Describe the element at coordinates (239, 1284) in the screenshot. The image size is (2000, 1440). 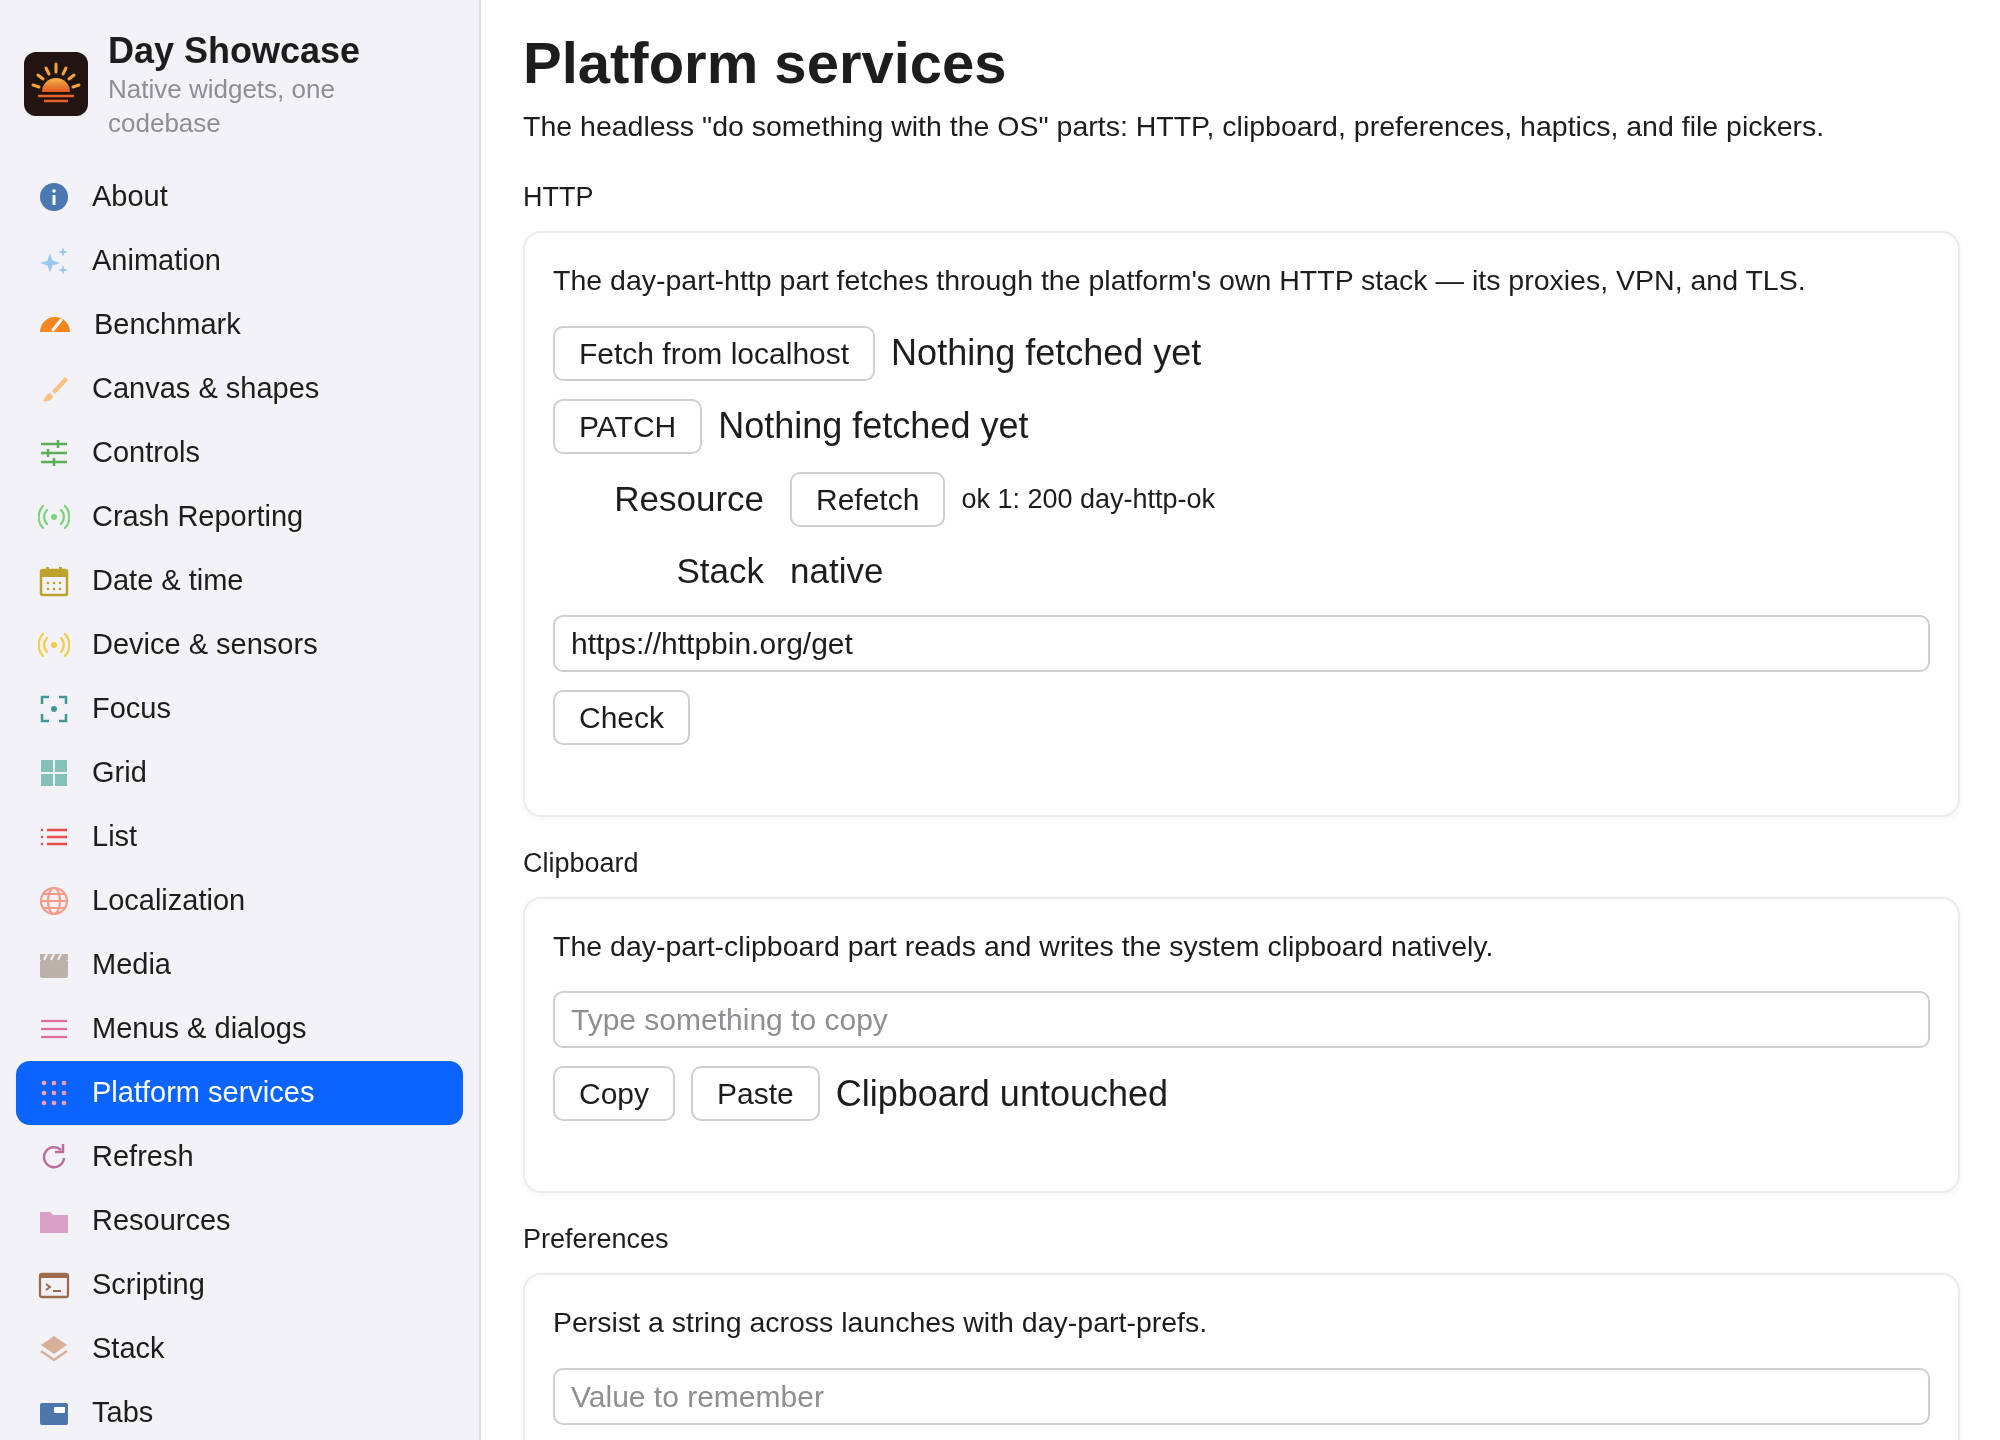
I see `sidebar-item: Scripting` at that location.